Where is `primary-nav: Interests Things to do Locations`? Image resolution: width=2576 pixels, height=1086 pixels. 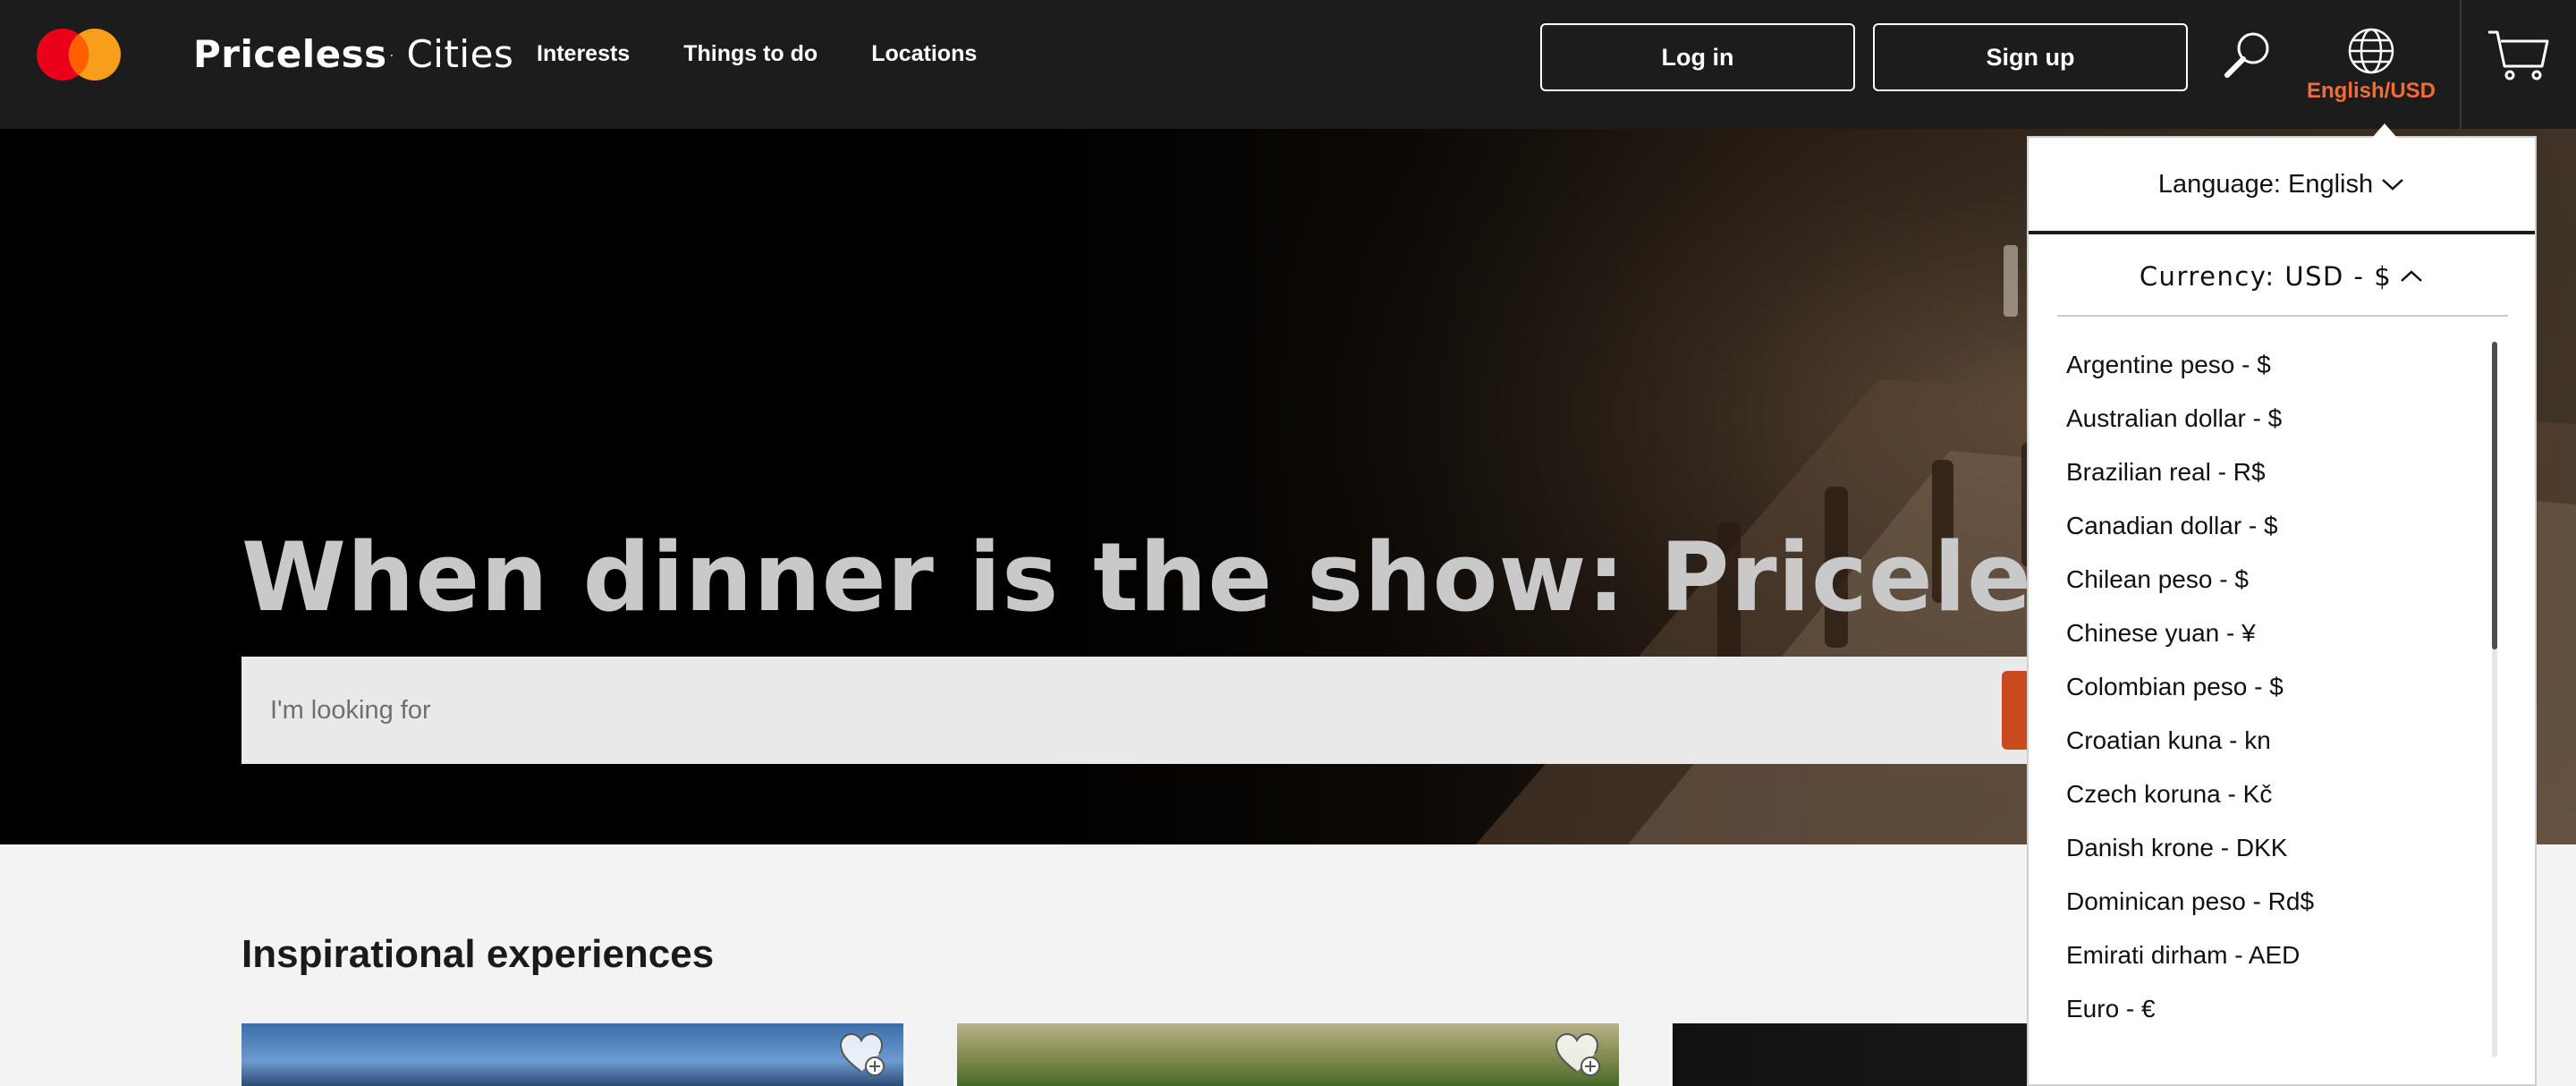
primary-nav: Interests Things to do Locations is located at coordinates (783, 54).